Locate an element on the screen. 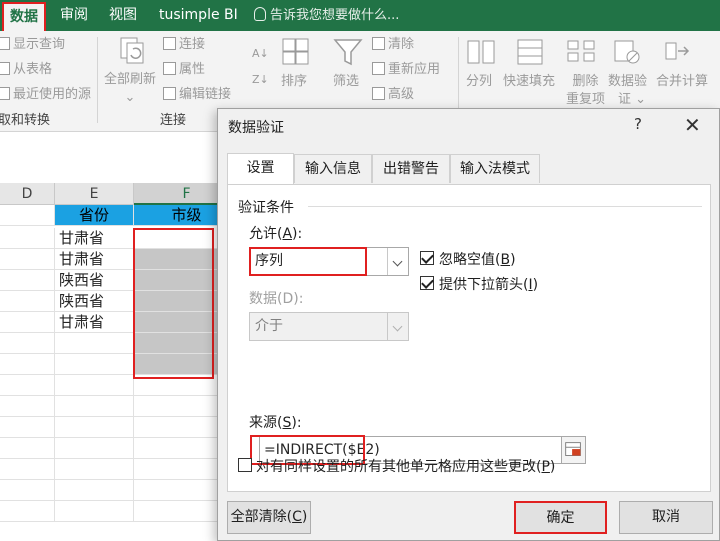 The width and height of the screenshot is (720, 541). clear-filter-button: 清除 is located at coordinates (393, 45).